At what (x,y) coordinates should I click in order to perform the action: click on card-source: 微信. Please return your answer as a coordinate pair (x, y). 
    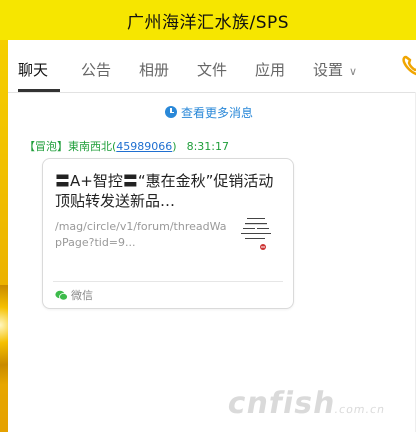
    Looking at the image, I should click on (74, 295).